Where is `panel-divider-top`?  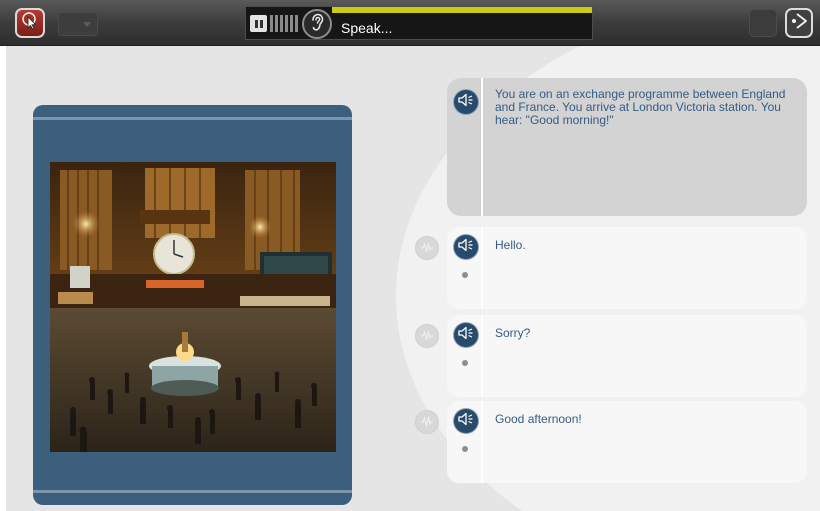
panel-divider-top is located at coordinates (192, 118).